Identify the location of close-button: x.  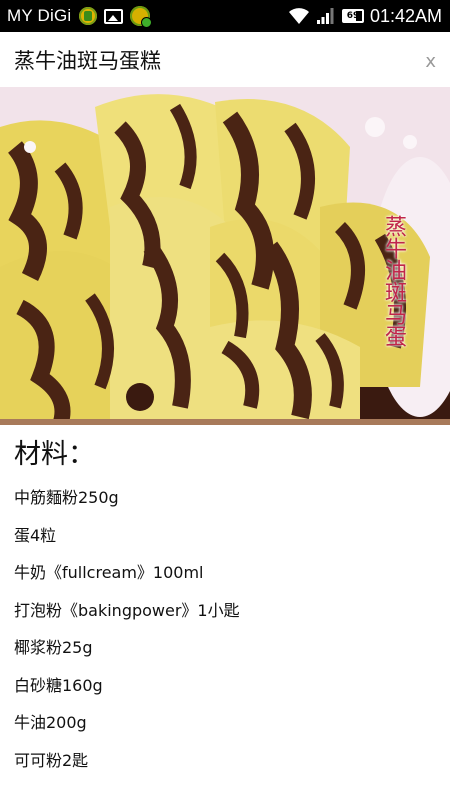
(430, 61).